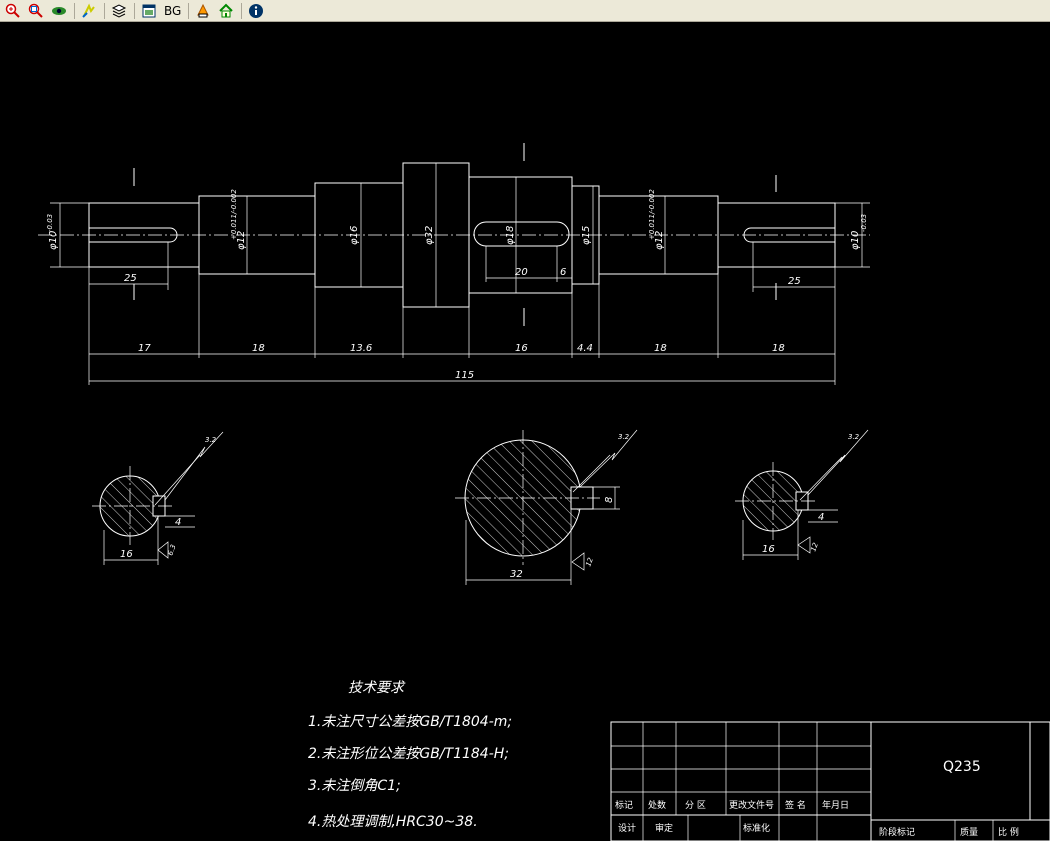 The image size is (1050, 841). I want to click on zoom-in-icon, so click(13, 11).